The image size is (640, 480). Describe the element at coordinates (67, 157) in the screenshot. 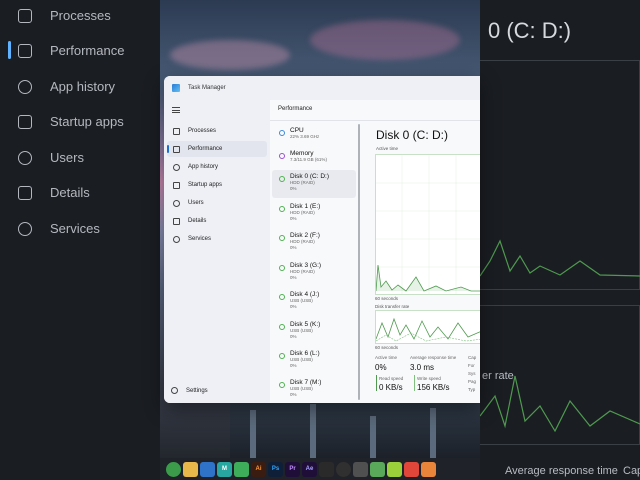

I see `zoomed-nav-label: Users` at that location.